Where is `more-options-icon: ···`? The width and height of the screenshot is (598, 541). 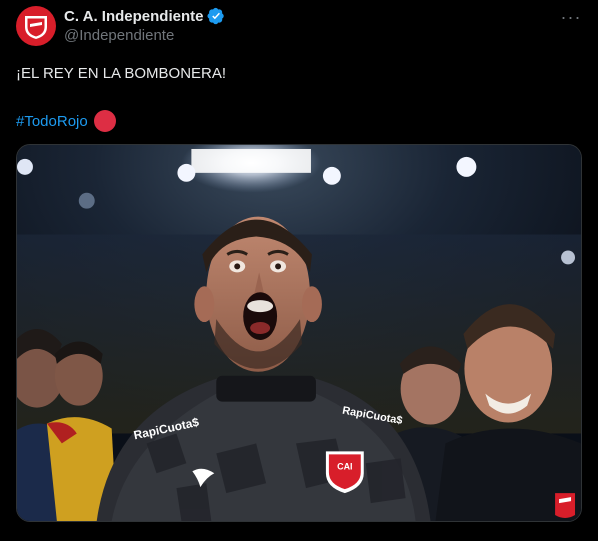
more-options-icon: ··· is located at coordinates (571, 16).